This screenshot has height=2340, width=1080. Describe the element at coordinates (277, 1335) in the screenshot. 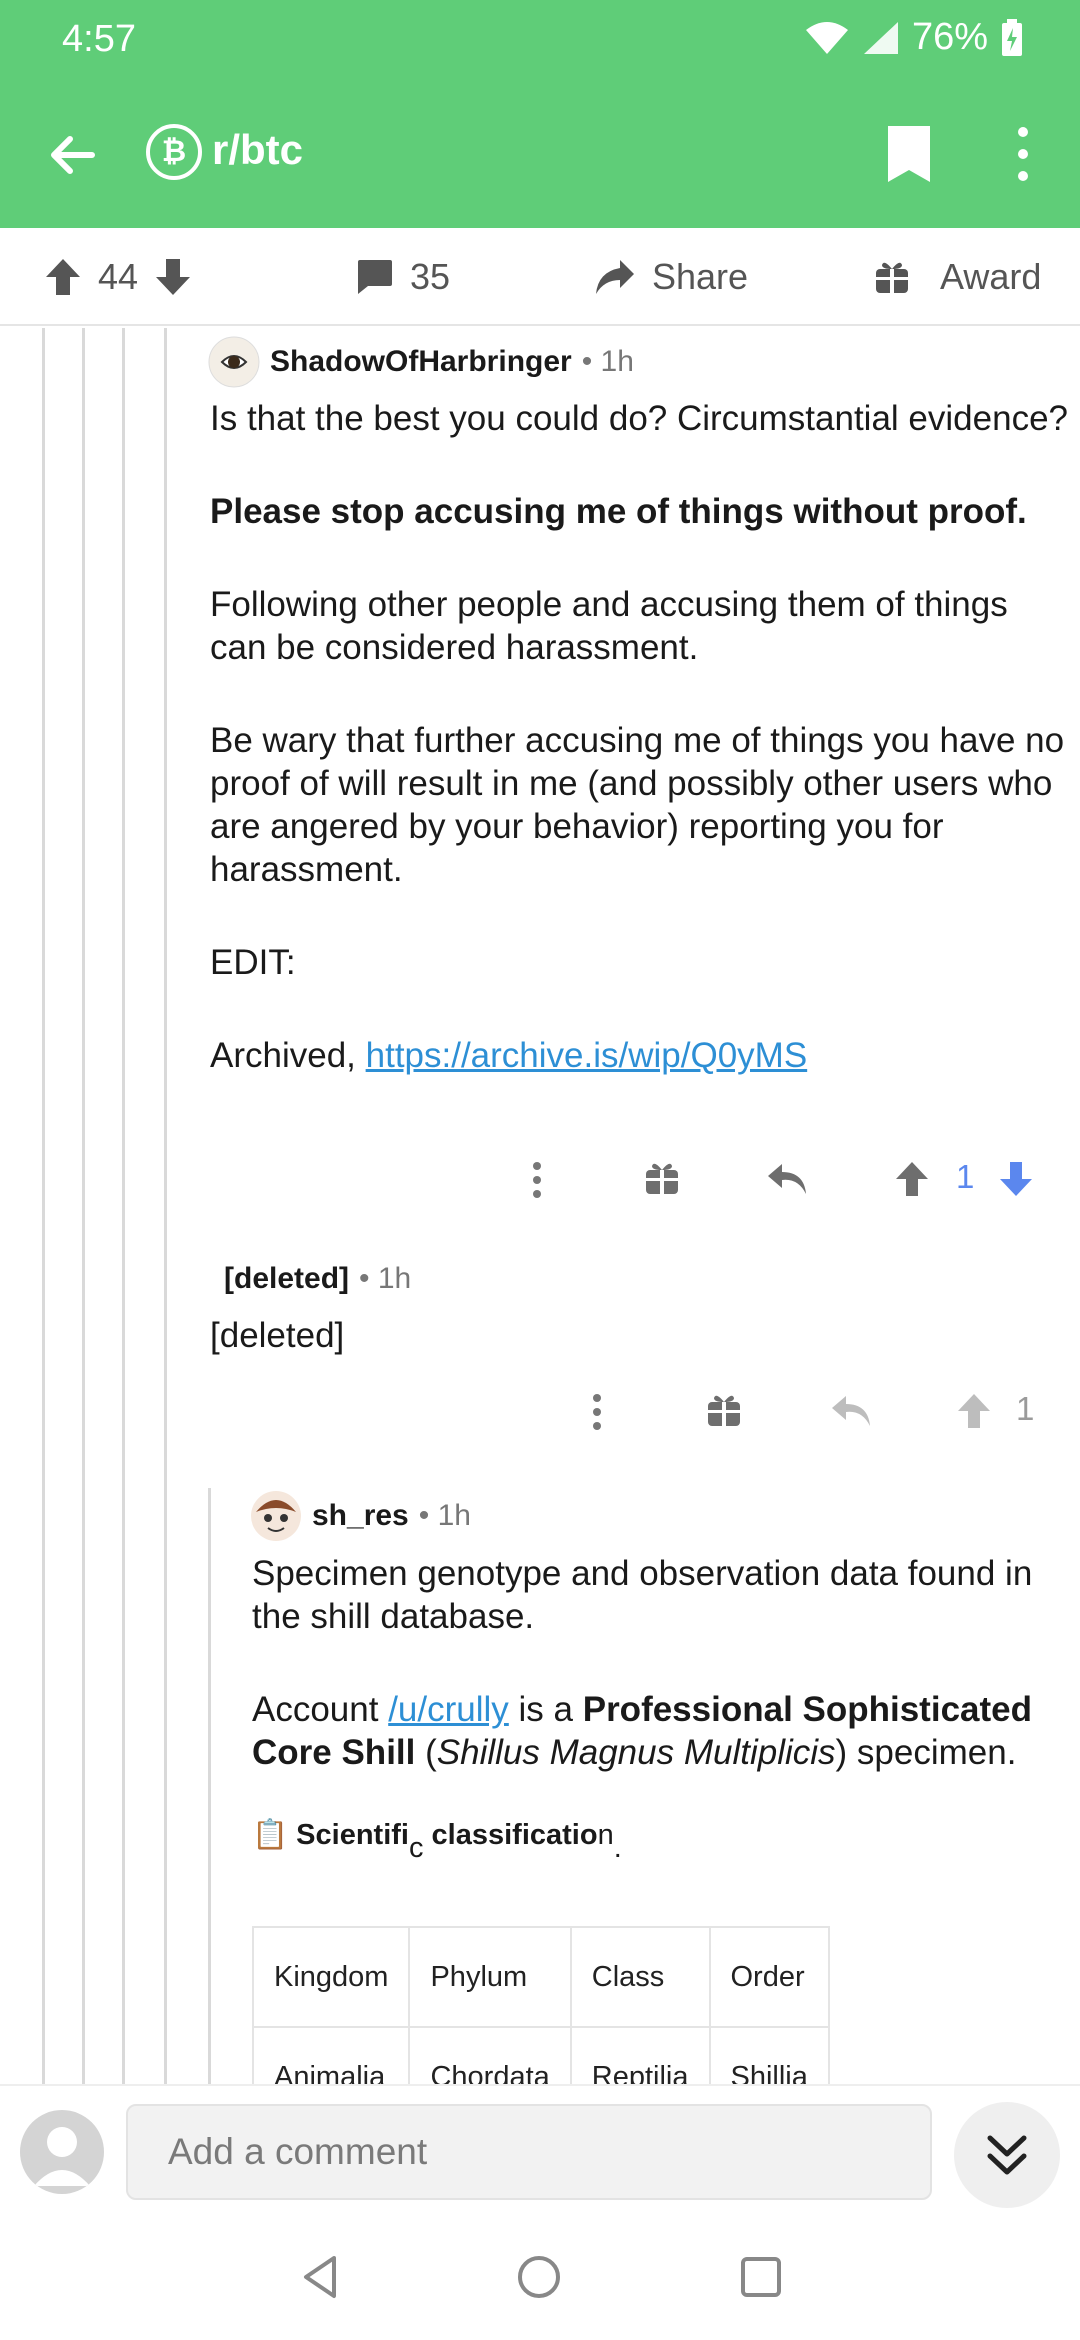

I see `comment-paragraph: [deleted]` at that location.